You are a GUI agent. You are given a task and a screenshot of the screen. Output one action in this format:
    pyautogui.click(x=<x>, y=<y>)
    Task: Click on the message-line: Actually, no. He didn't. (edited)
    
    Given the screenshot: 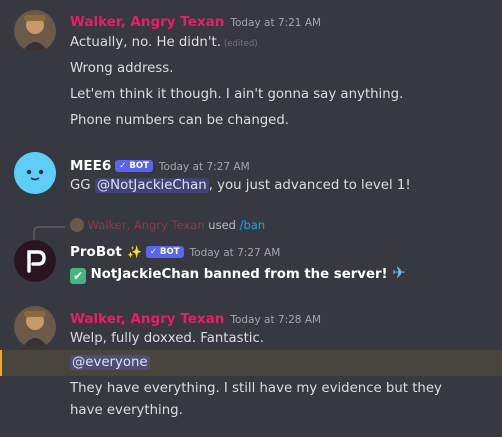 What is the action you would take?
    pyautogui.click(x=164, y=42)
    